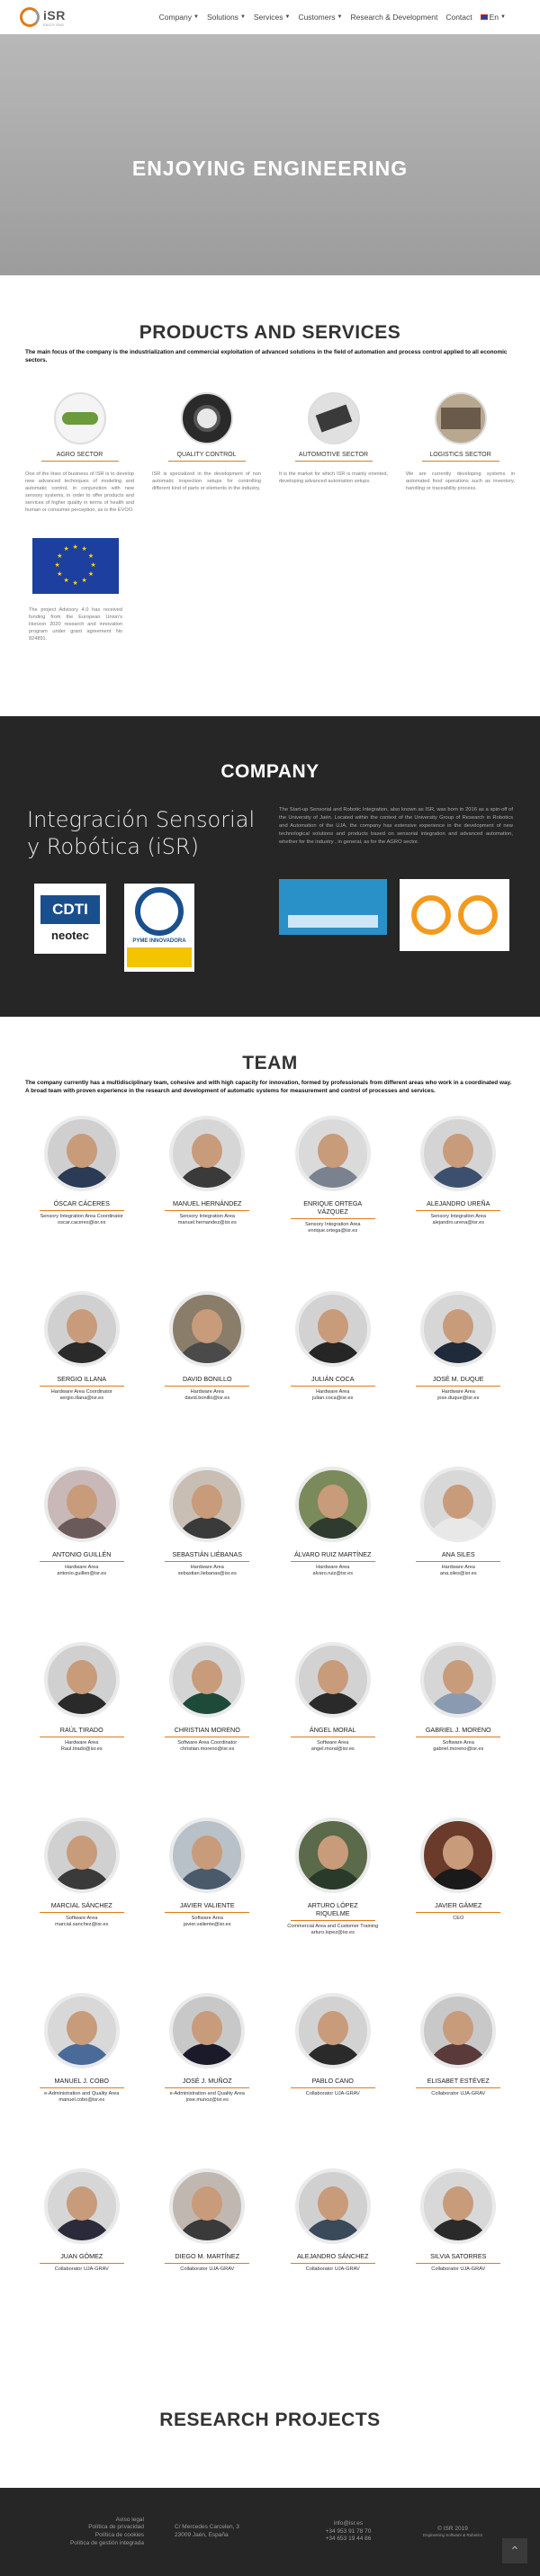  Describe the element at coordinates (30, 17) in the screenshot. I see `logo-mark-icon` at that location.